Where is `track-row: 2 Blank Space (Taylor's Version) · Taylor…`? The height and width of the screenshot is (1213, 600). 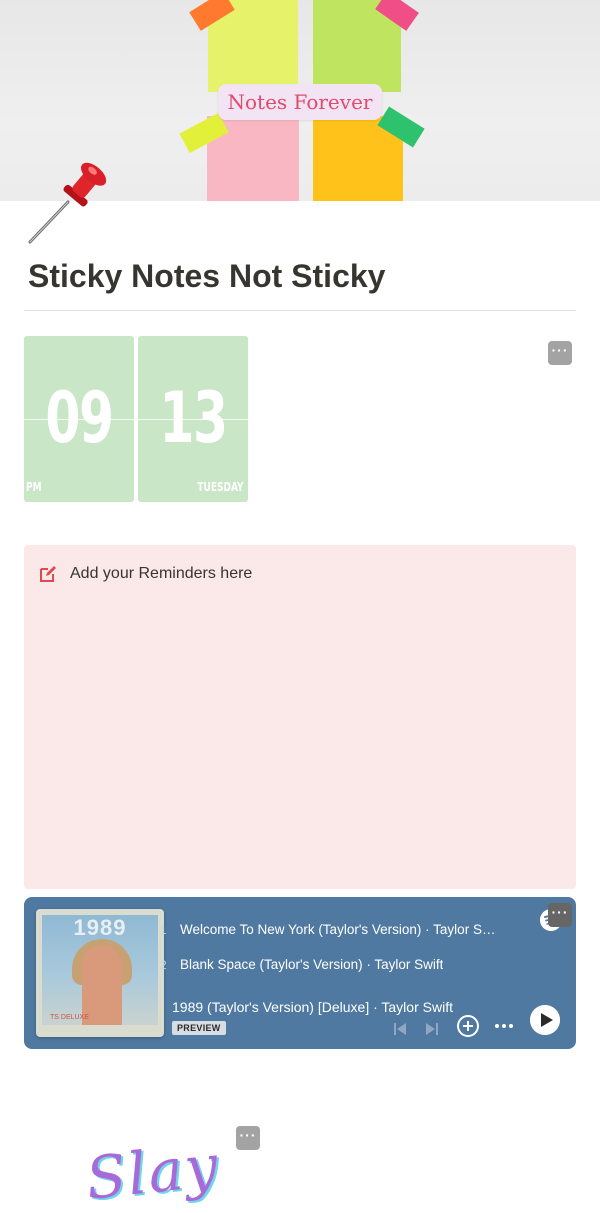
track-row: 2 Blank Space (Taylor's Version) · Taylor… is located at coordinates (301, 965).